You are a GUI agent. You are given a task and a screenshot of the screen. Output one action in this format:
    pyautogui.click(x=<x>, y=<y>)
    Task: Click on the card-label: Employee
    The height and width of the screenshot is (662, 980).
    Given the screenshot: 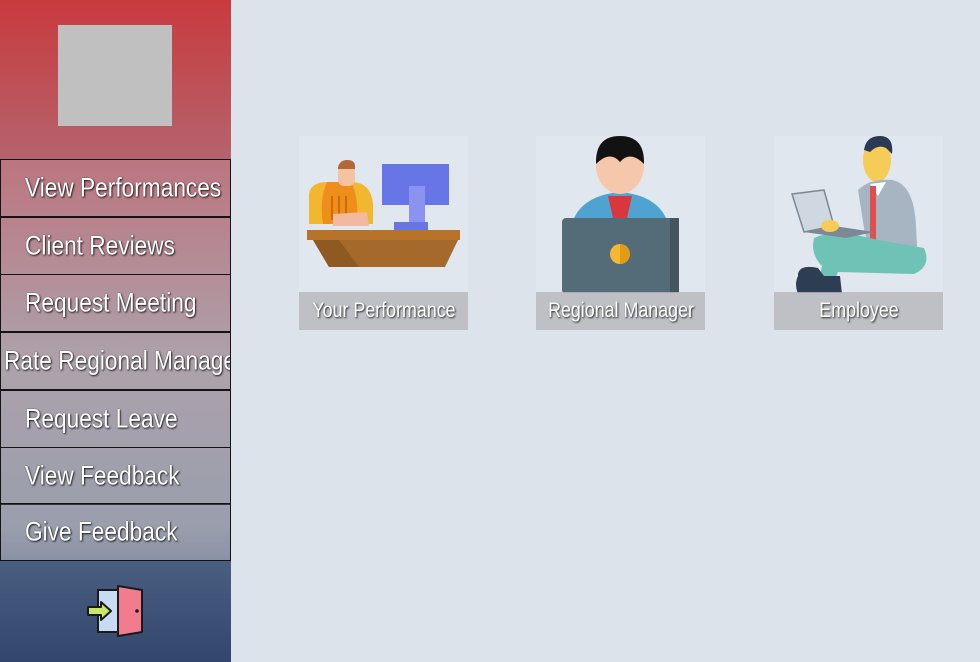 What is the action you would take?
    pyautogui.click(x=858, y=310)
    